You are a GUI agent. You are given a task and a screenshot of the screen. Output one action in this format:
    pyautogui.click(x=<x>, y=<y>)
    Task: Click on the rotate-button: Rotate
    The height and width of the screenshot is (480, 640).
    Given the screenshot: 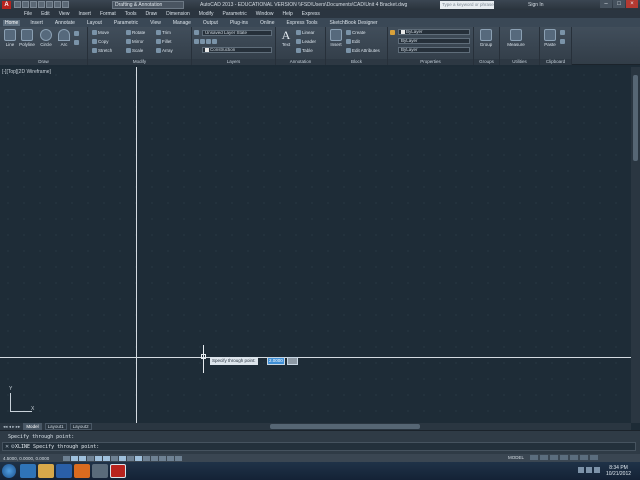 What is the action you would take?
    pyautogui.click(x=135, y=32)
    